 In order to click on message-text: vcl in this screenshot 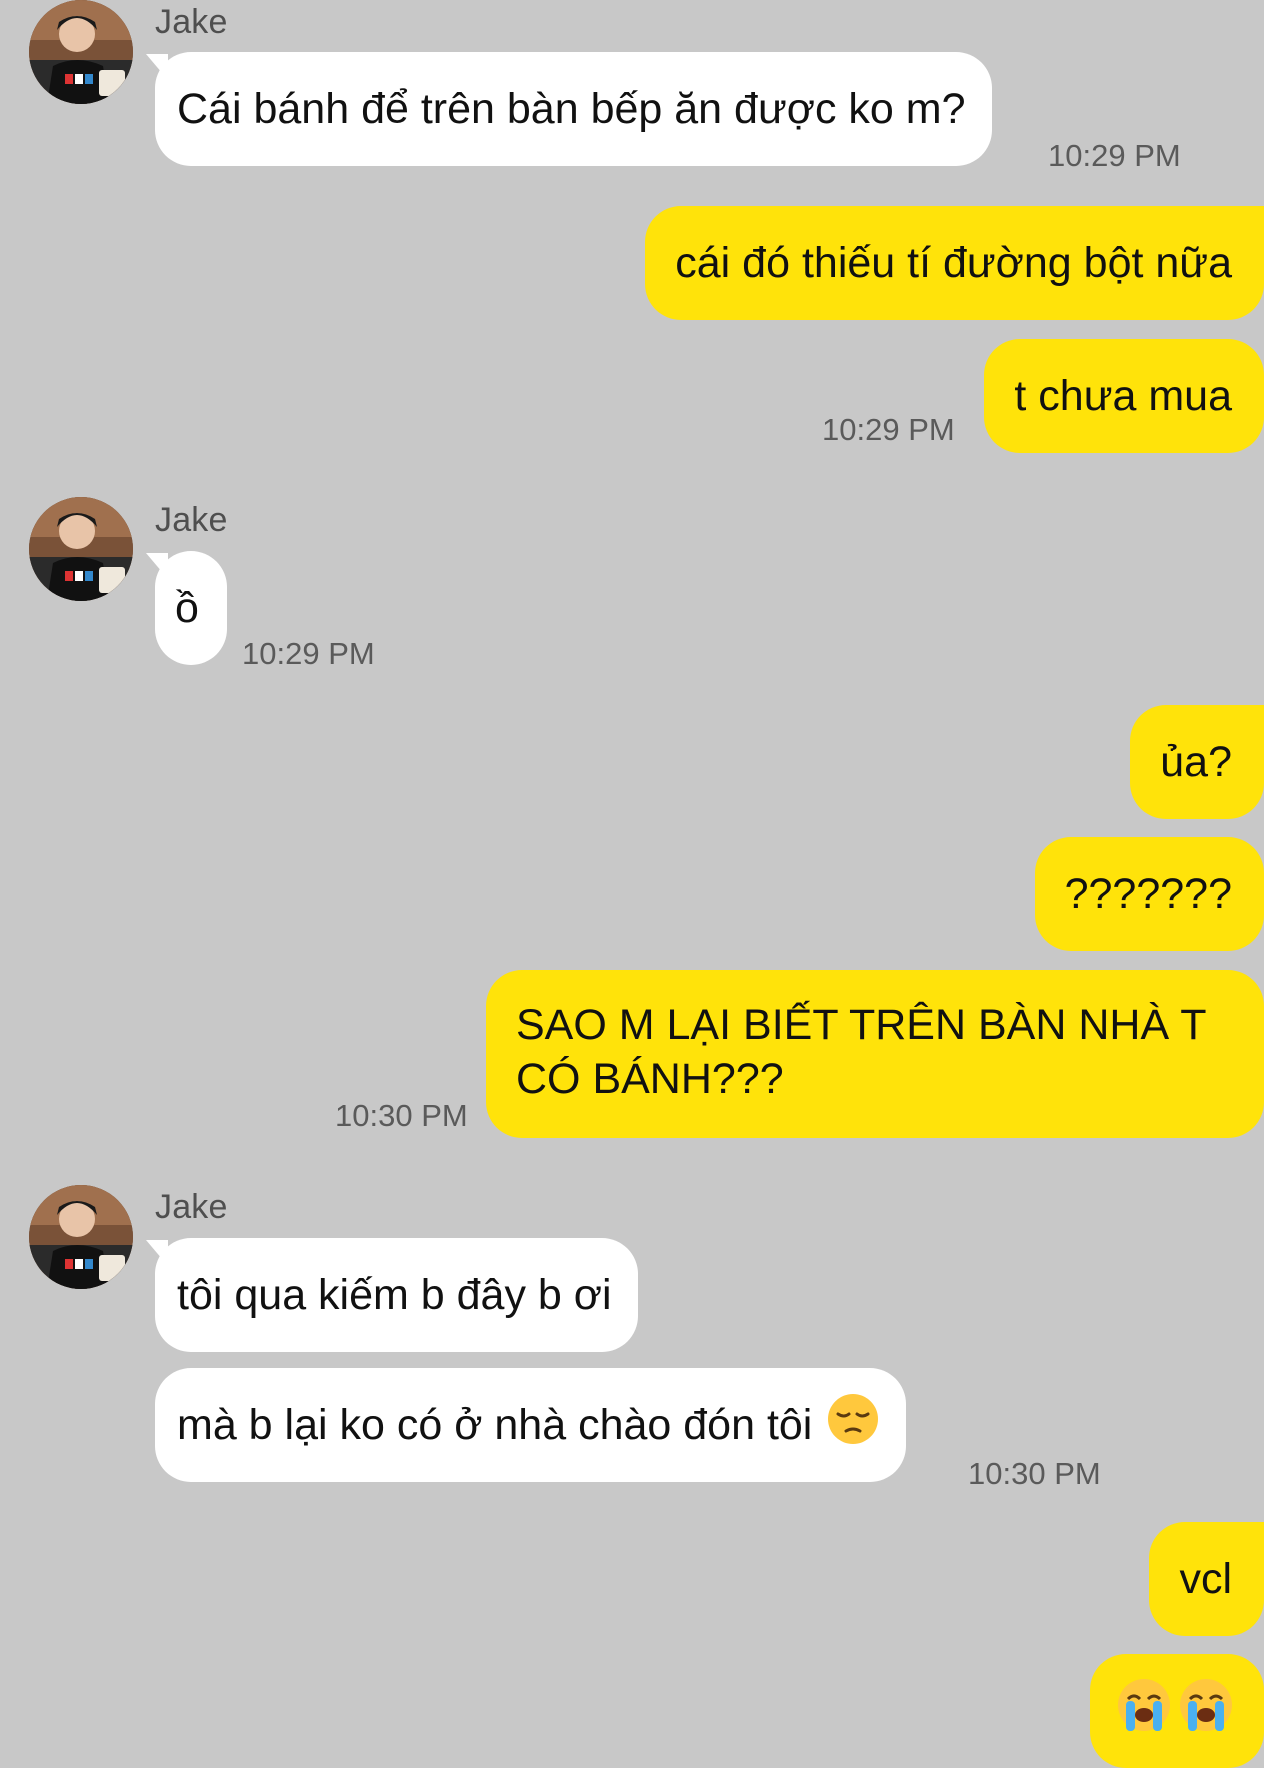, I will do `click(1205, 1579)`.